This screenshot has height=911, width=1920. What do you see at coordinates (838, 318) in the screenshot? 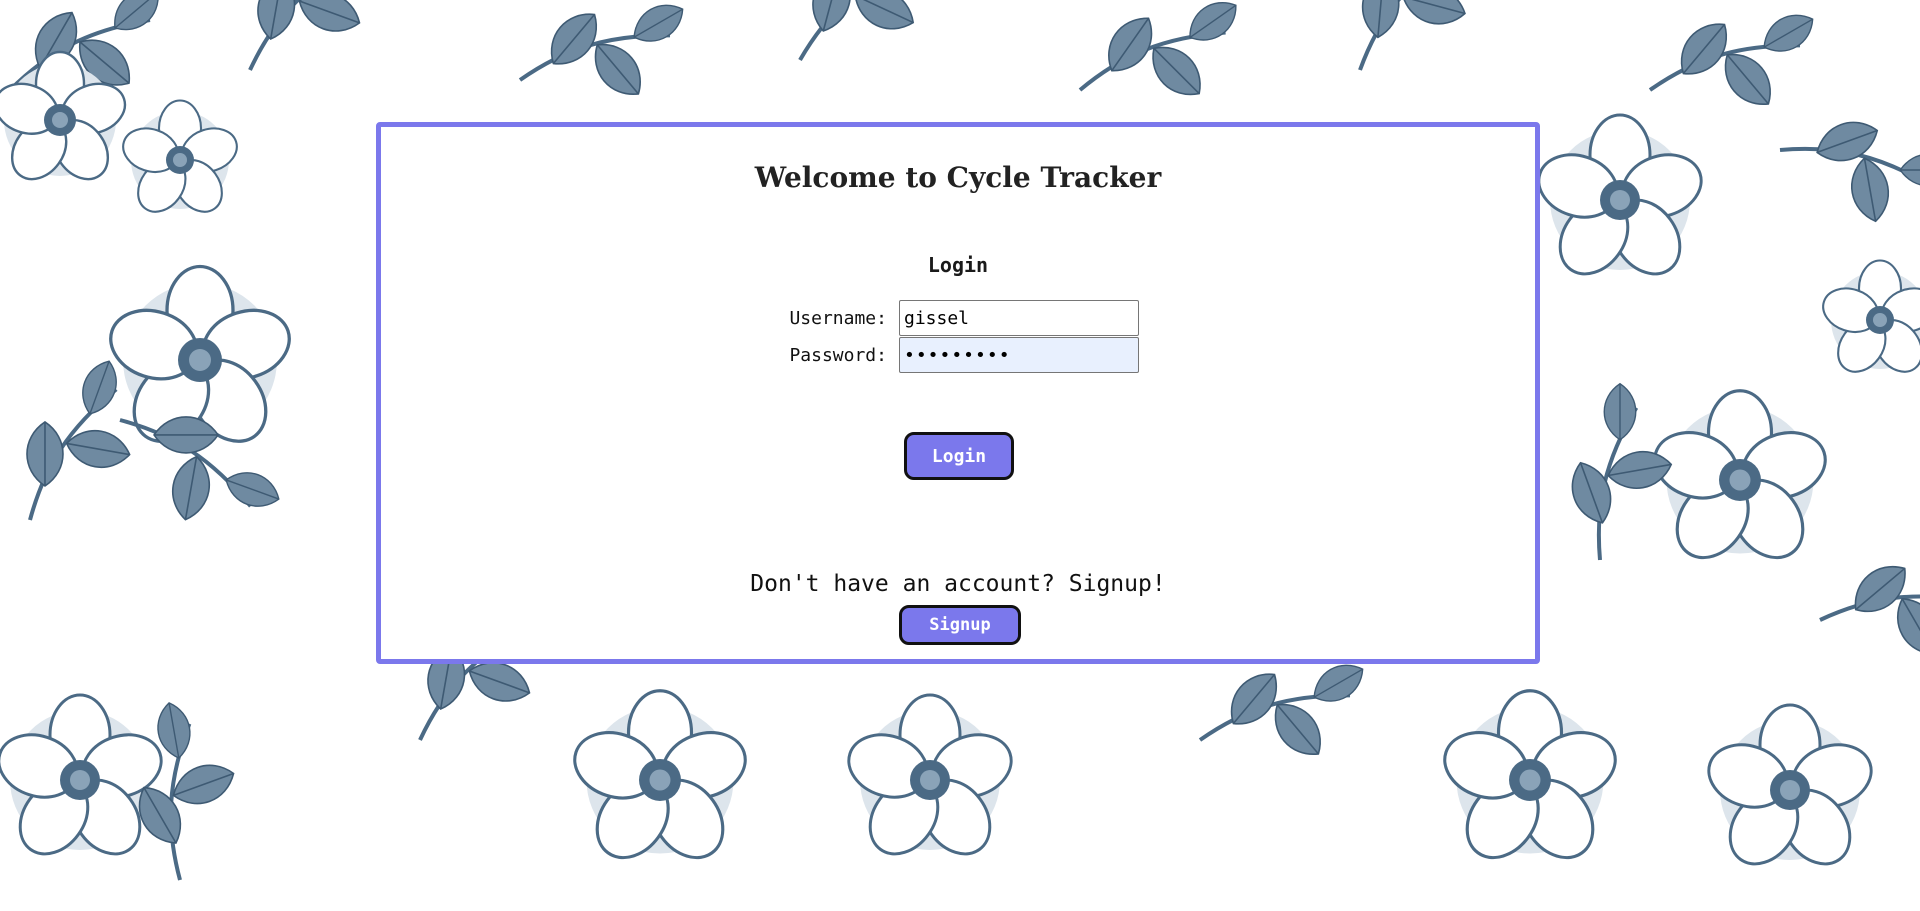
I see `username-label: Username:` at bounding box center [838, 318].